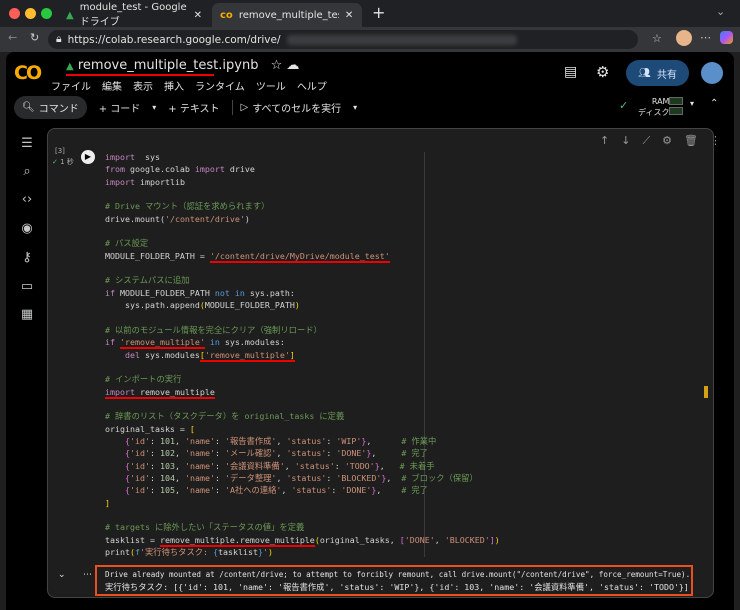 This screenshot has width=740, height=610. What do you see at coordinates (691, 141) in the screenshot?
I see `delete-icon: 🗑︎` at bounding box center [691, 141].